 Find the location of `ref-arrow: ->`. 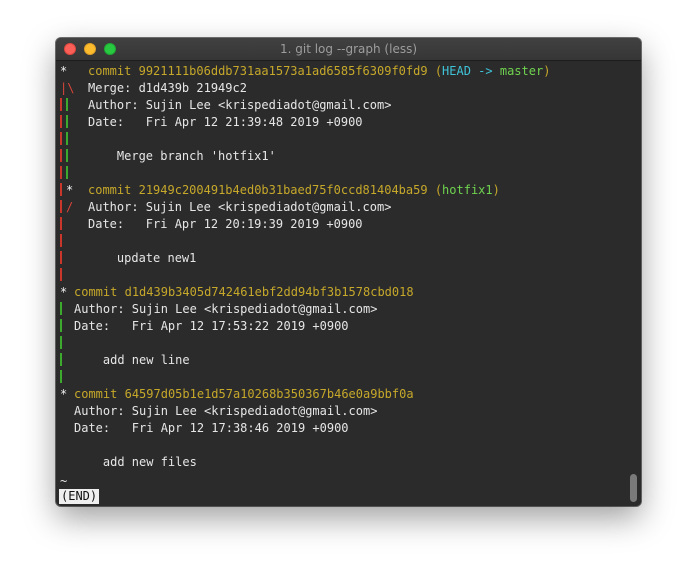

ref-arrow: -> is located at coordinates (485, 71).